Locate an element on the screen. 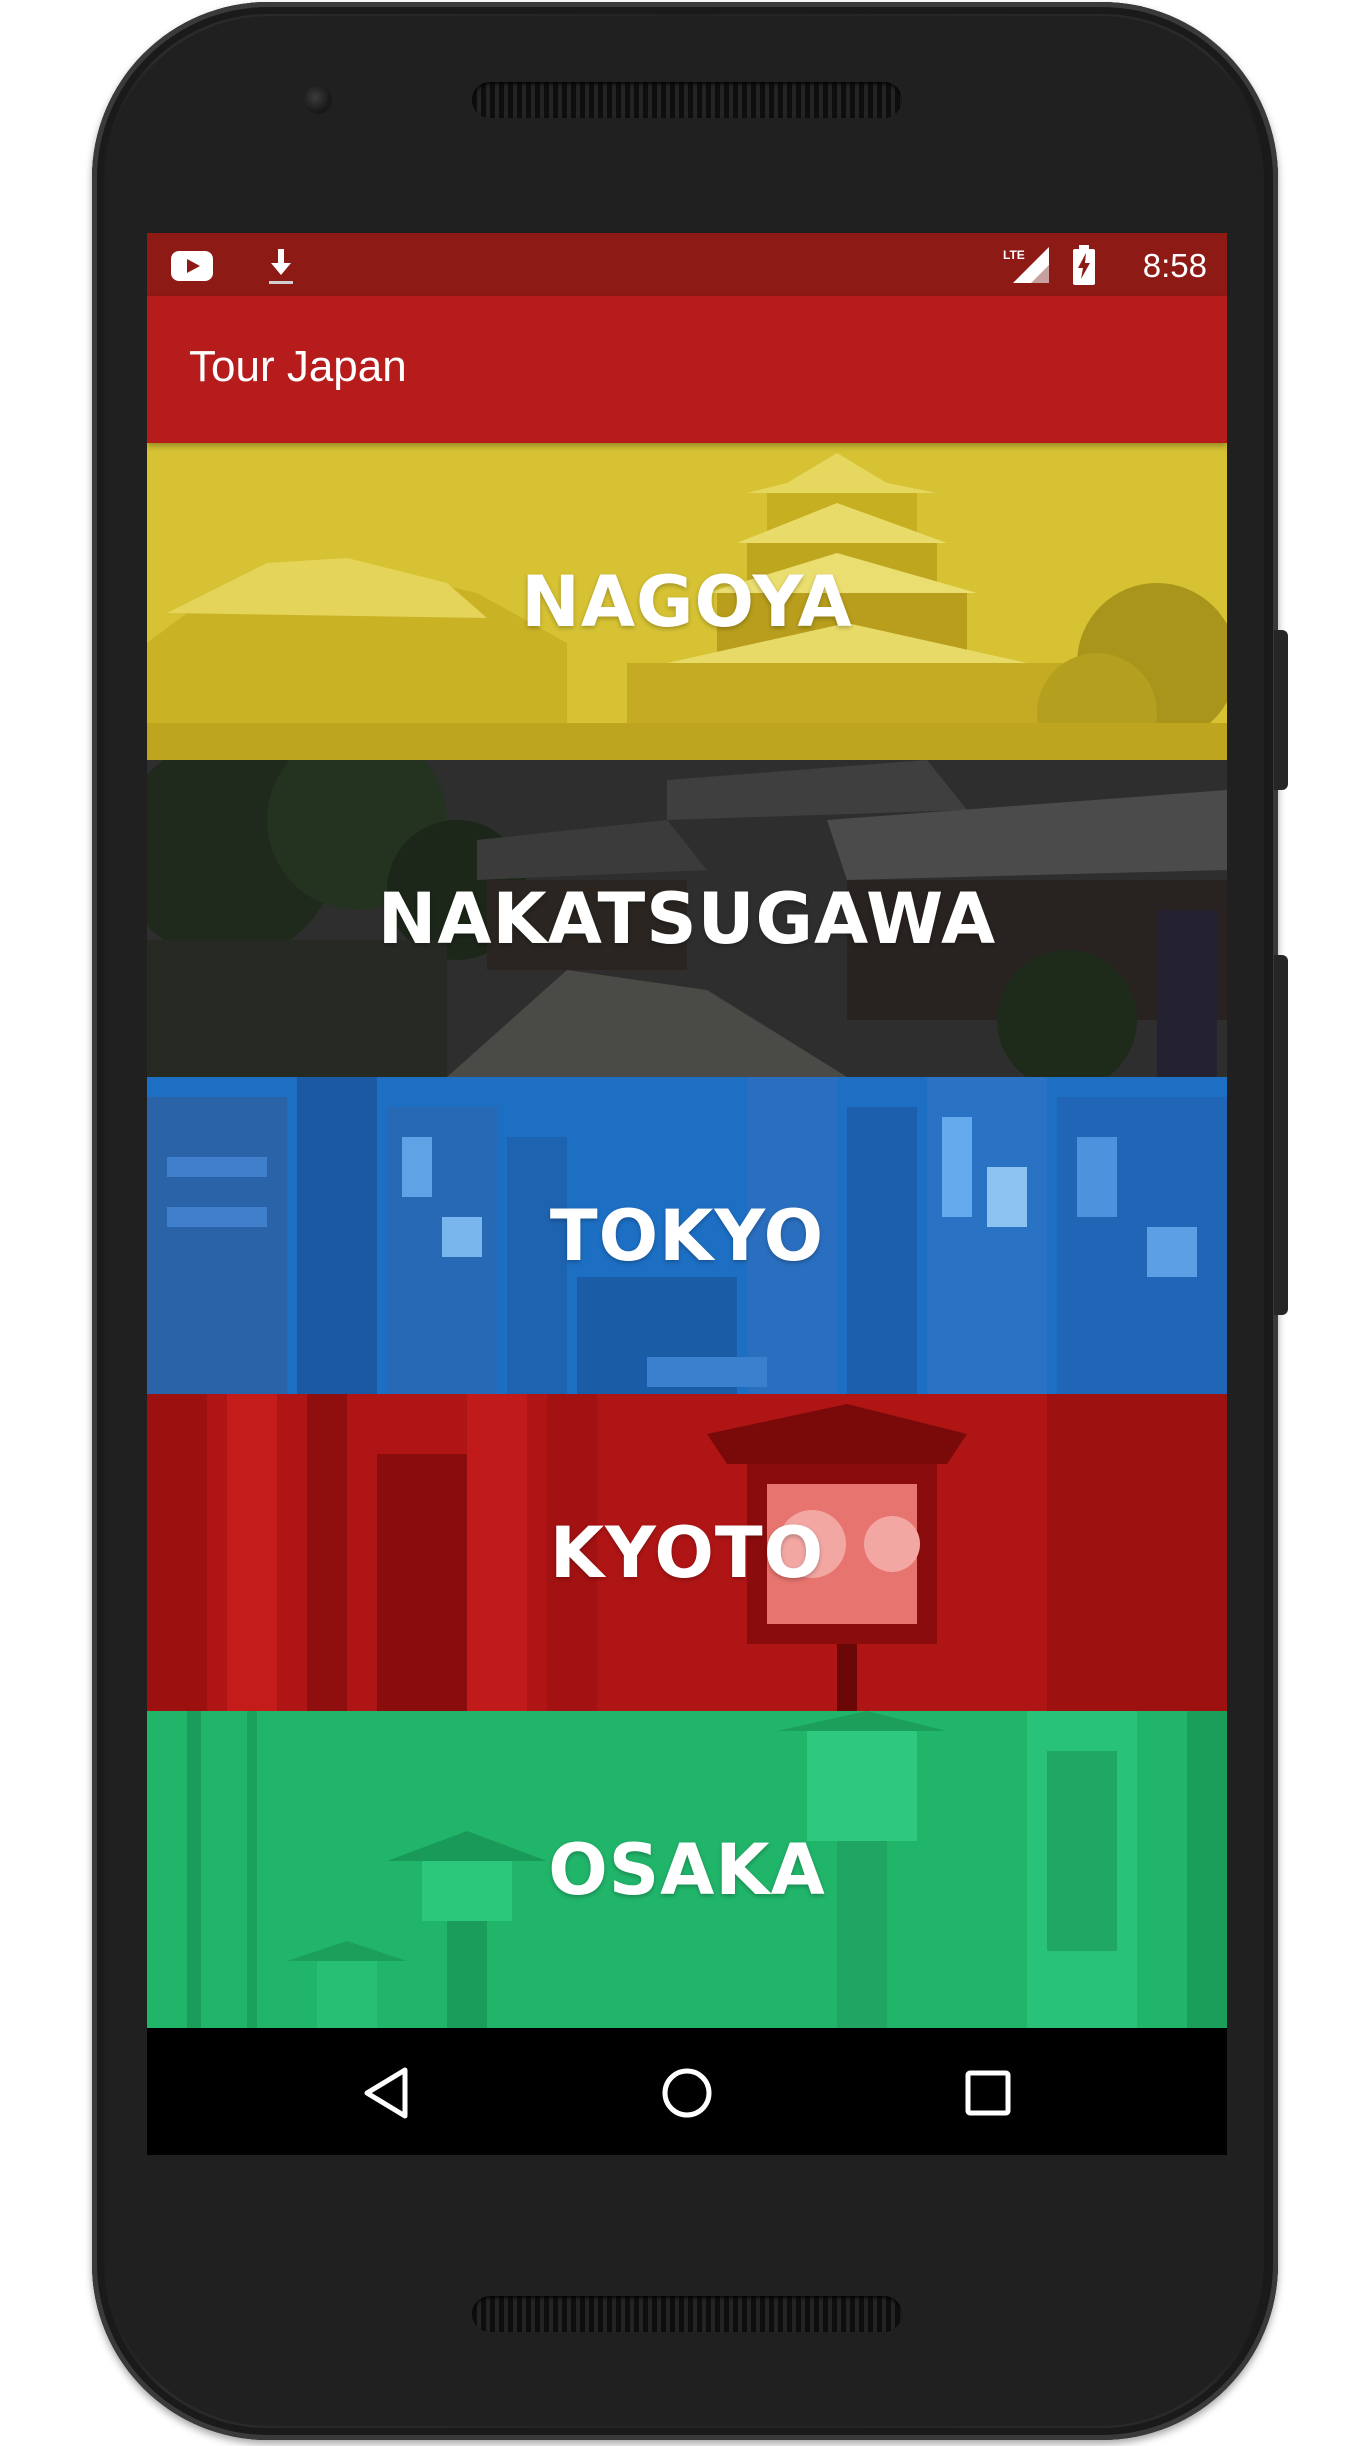 The width and height of the screenshot is (1370, 2446). city-card-nagoya: NAGOYA is located at coordinates (687, 601).